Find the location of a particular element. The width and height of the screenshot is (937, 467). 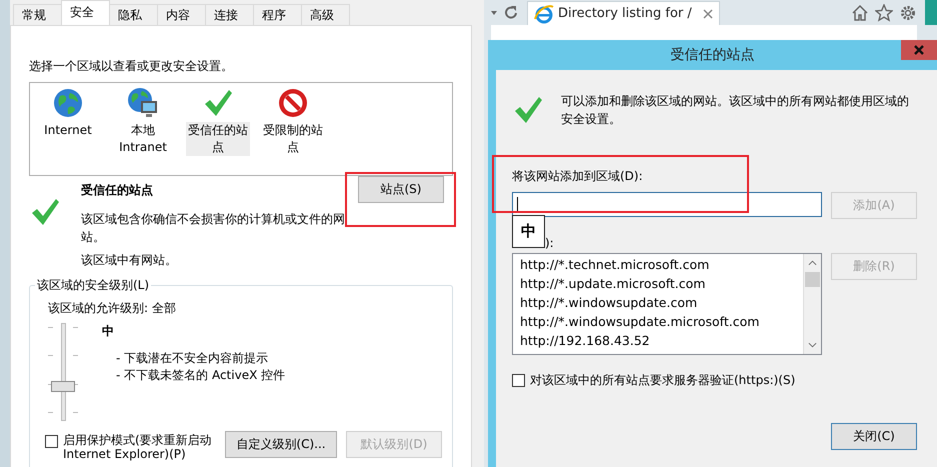

field-label: 将该网站添加到区域(D): is located at coordinates (578, 176).